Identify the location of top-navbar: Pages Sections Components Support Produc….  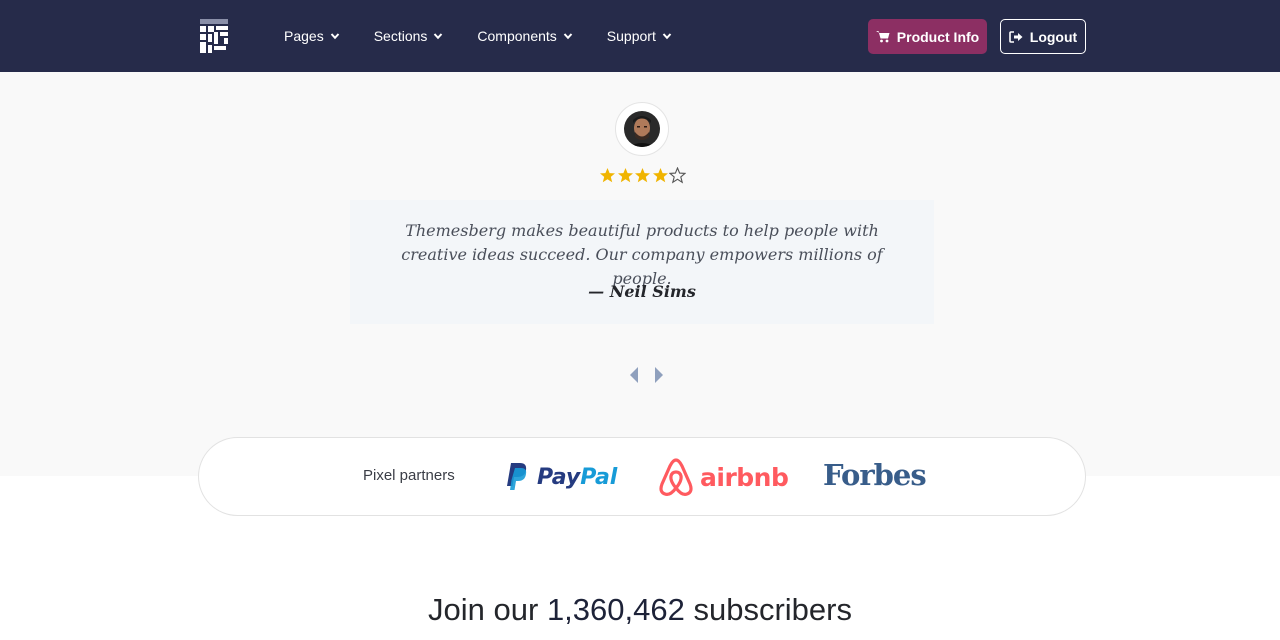
(640, 36).